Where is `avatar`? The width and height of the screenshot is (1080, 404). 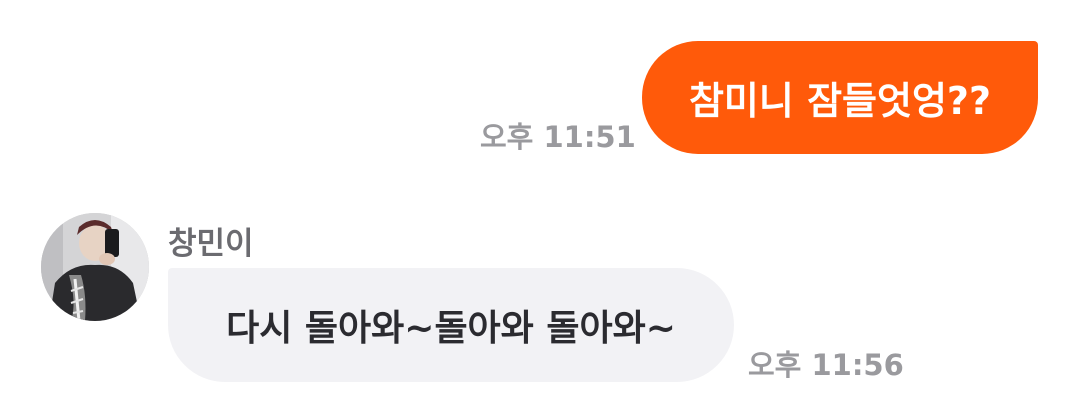
avatar is located at coordinates (95, 267).